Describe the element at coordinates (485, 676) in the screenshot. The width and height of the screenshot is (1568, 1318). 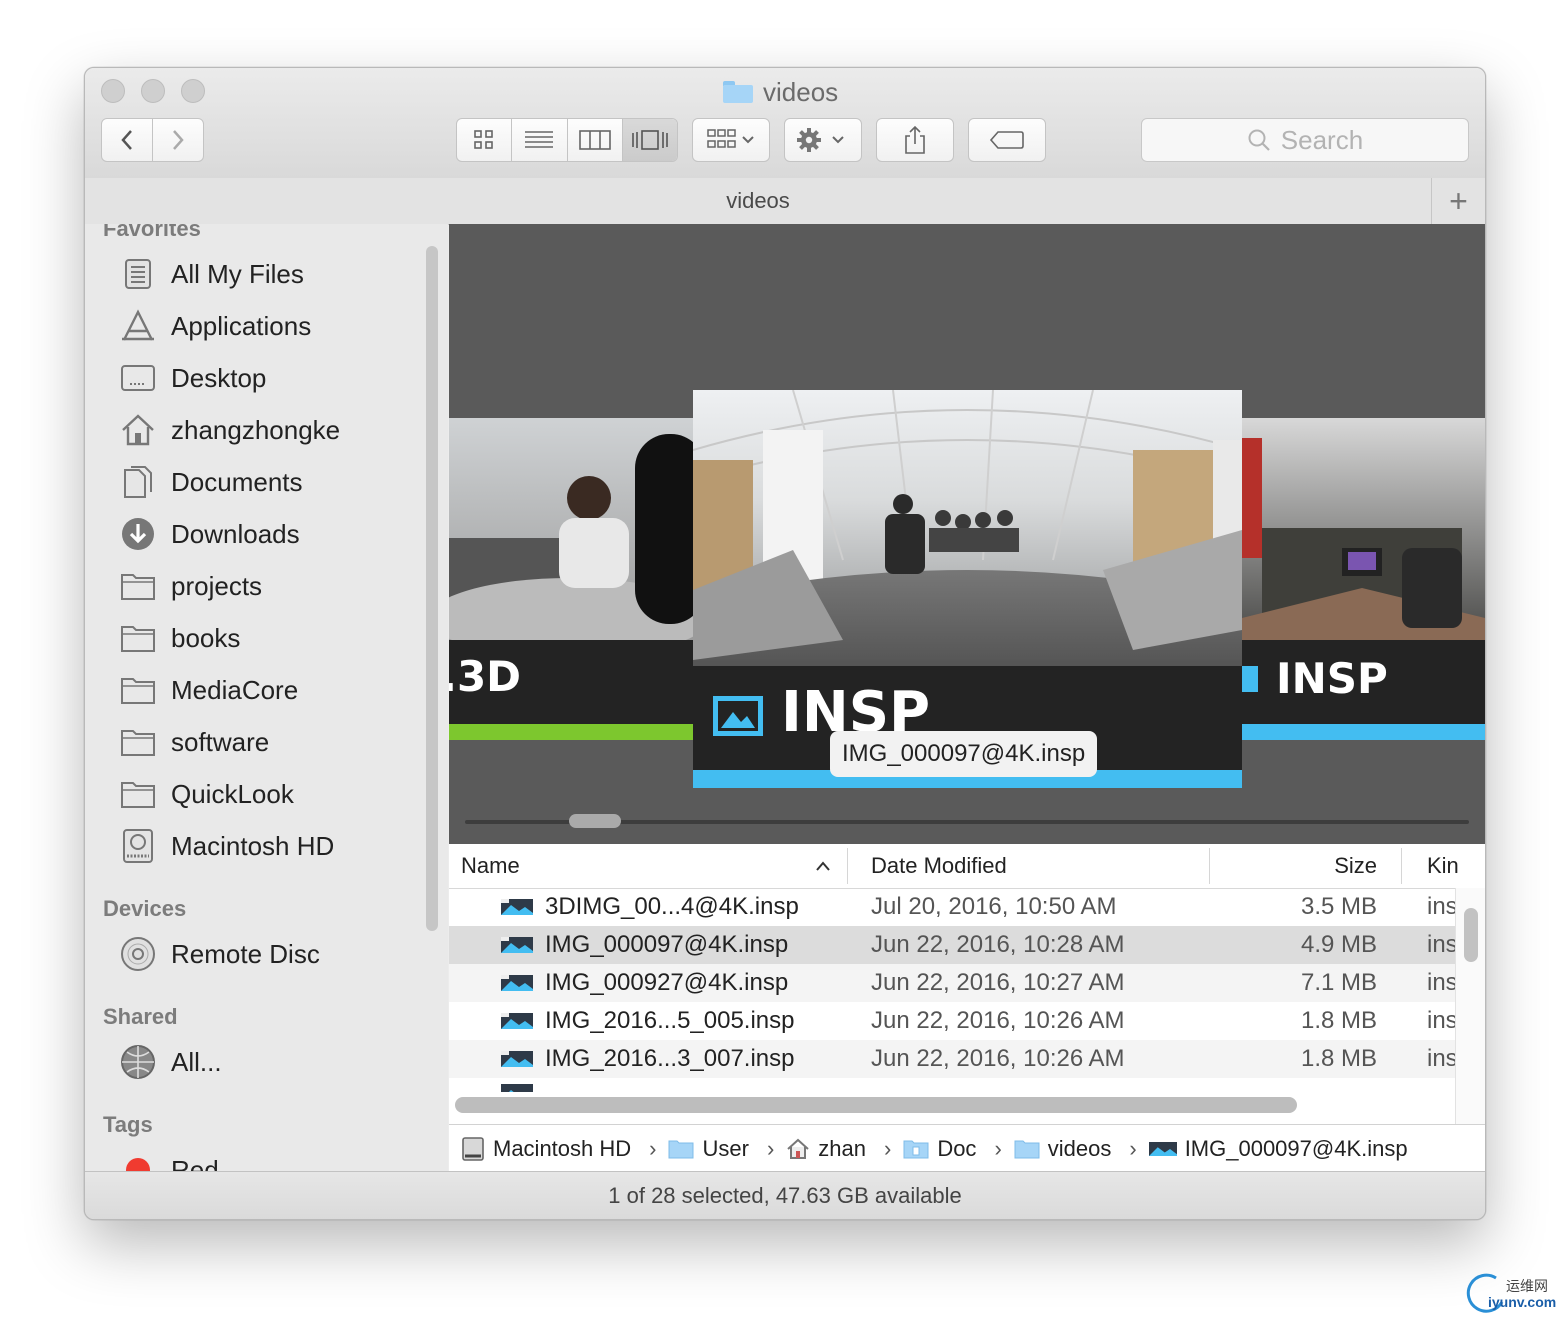
I see `cover-left-label: .3D` at that location.